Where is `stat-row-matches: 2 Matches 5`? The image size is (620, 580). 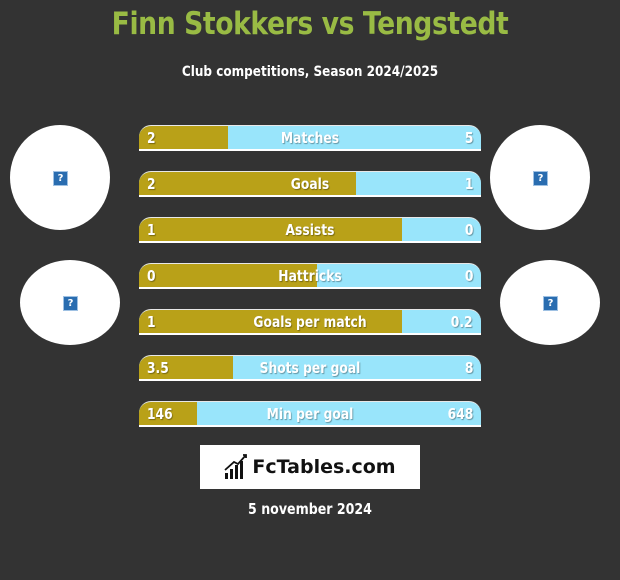 stat-row-matches: 2 Matches 5 is located at coordinates (310, 138).